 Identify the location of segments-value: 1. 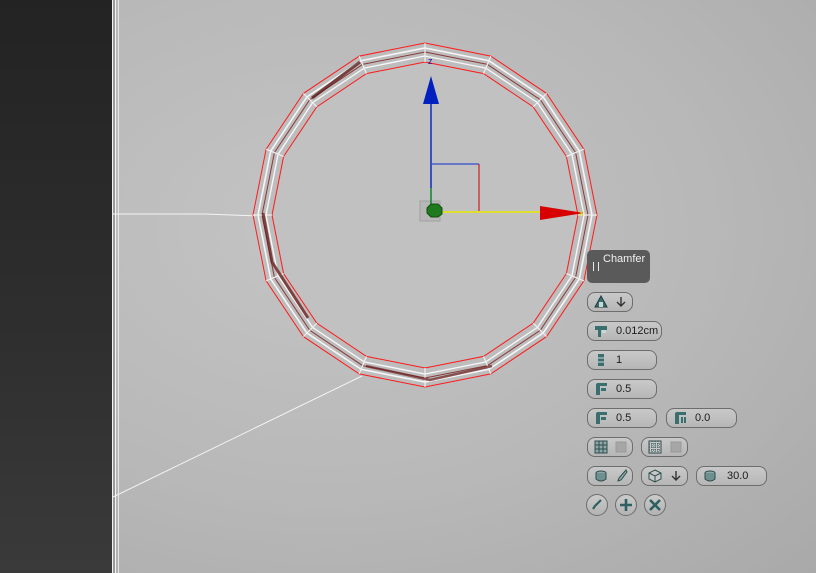
(619, 360).